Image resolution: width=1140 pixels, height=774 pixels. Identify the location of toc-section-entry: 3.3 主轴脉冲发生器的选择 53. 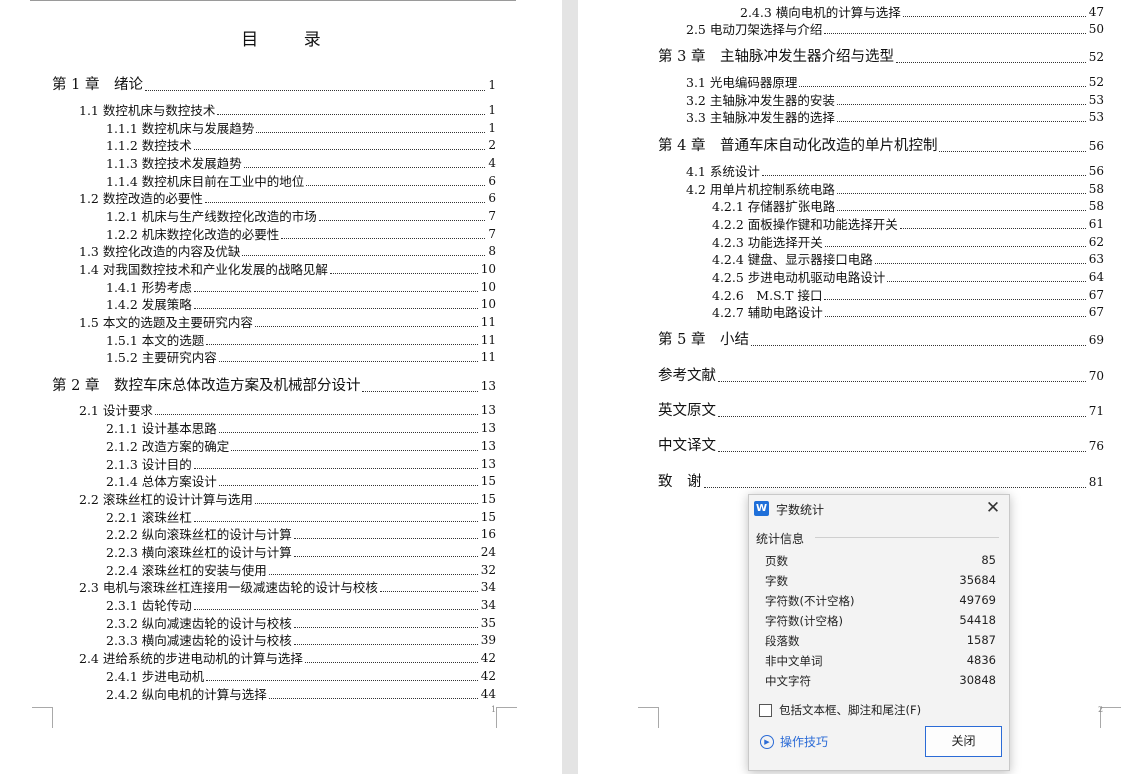
(895, 117).